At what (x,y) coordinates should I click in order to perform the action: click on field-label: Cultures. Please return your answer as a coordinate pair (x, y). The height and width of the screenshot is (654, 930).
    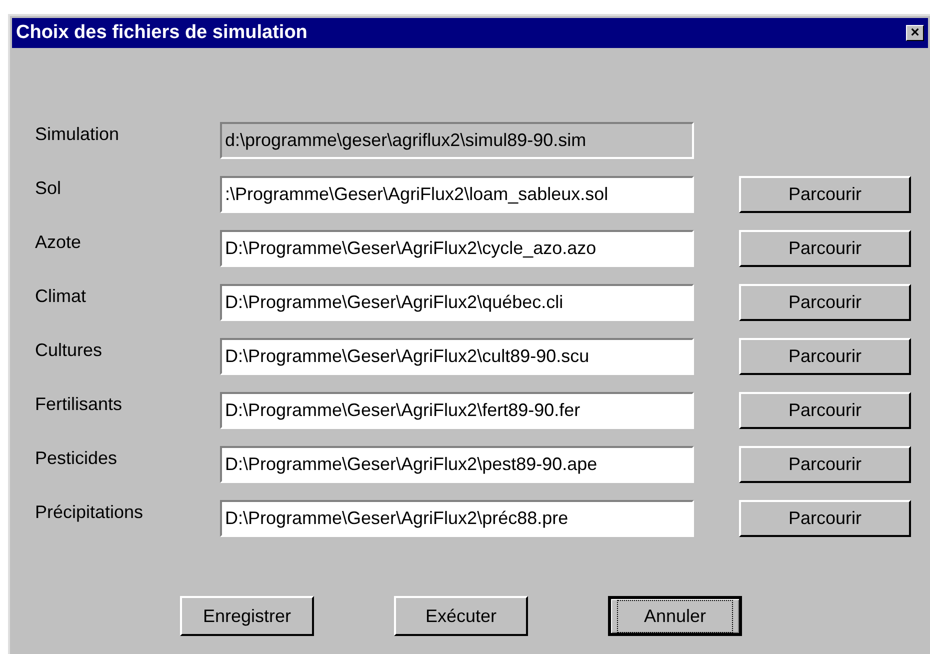
    Looking at the image, I should click on (69, 350).